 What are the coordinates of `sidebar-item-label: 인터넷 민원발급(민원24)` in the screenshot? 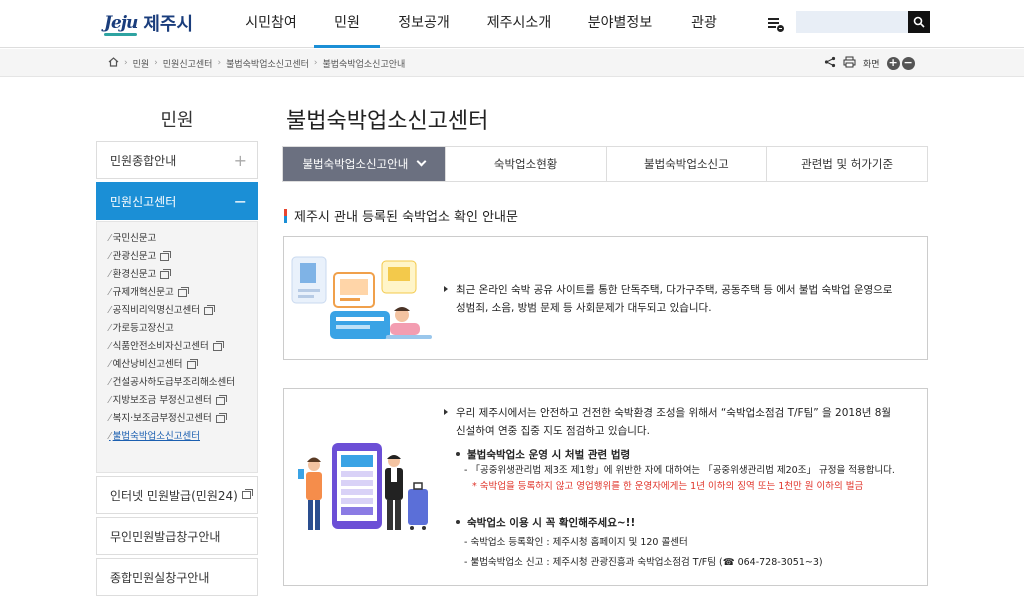 It's located at (174, 495).